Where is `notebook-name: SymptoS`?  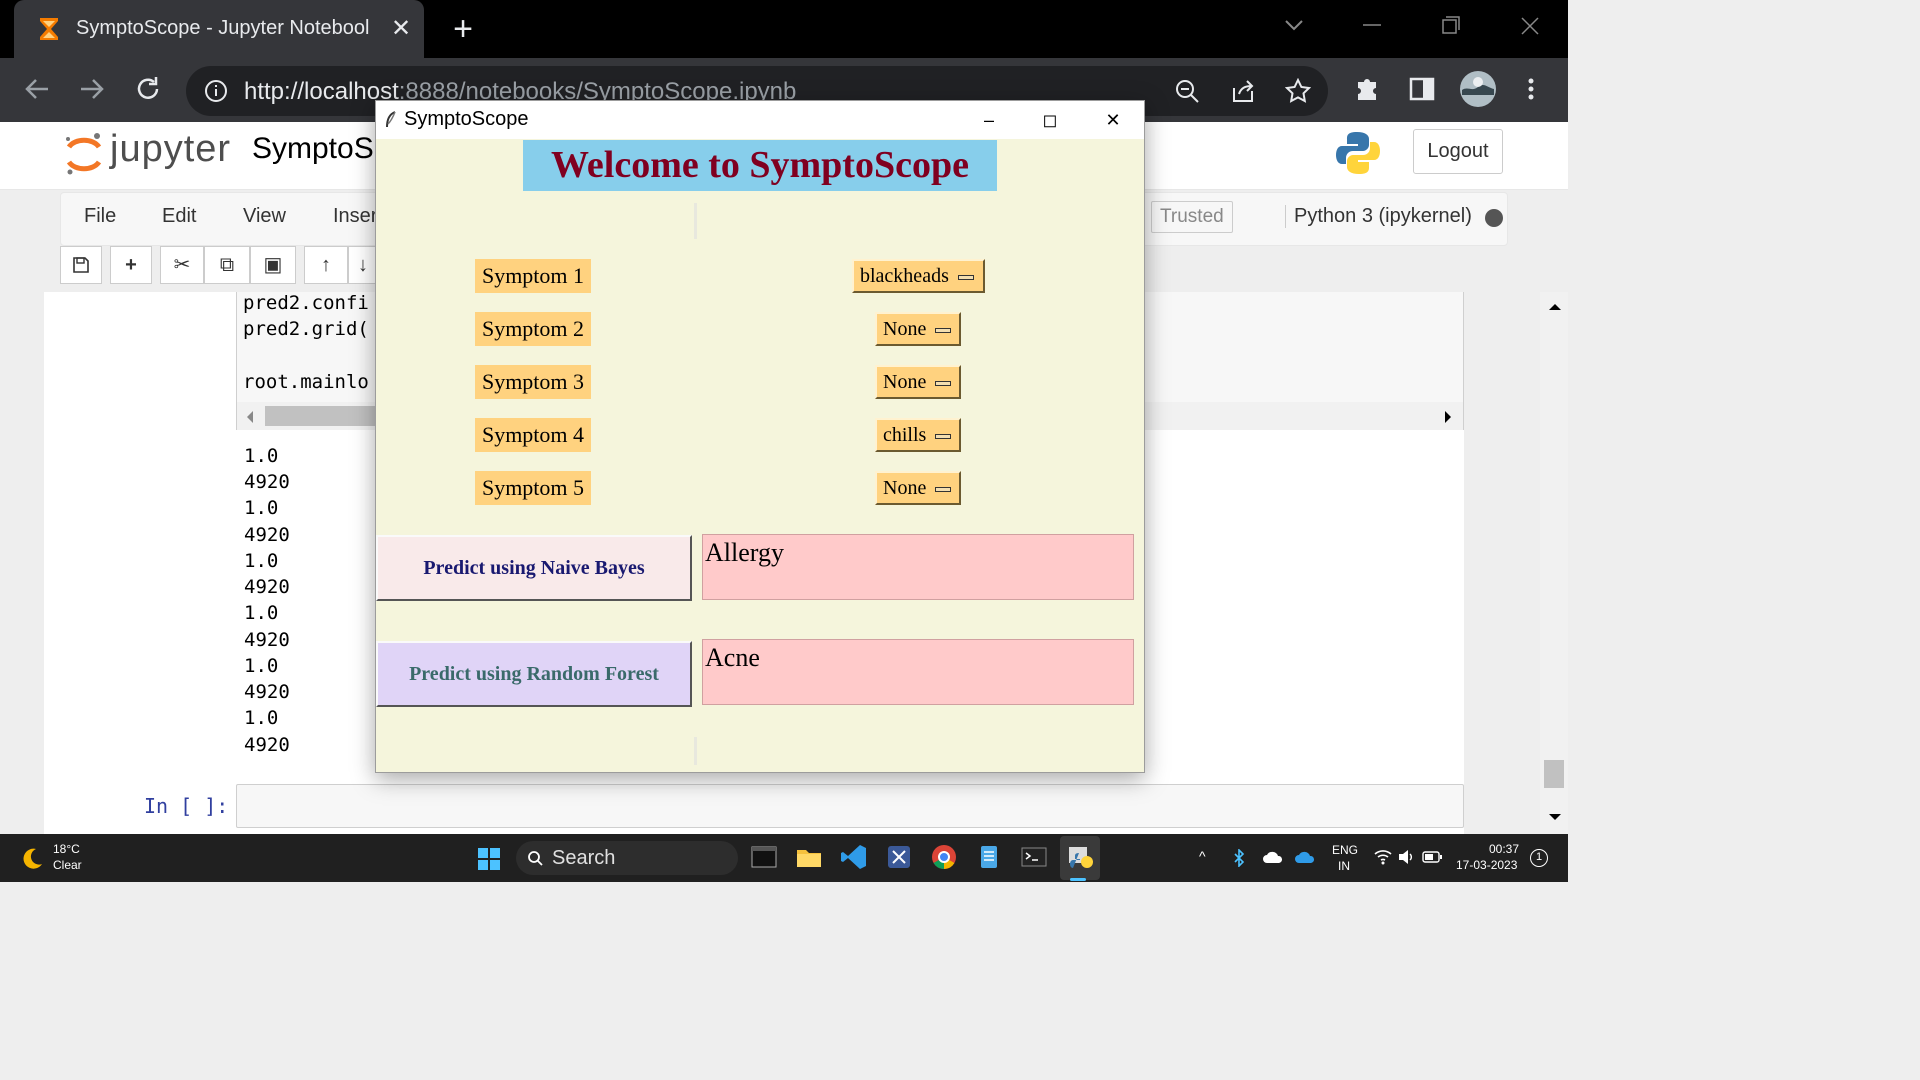 notebook-name: SymptoS is located at coordinates (313, 149).